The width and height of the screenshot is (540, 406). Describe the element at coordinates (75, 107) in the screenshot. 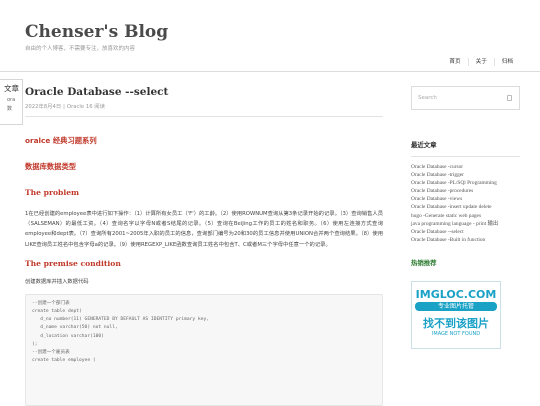

I see `post-category: Oracle` at that location.